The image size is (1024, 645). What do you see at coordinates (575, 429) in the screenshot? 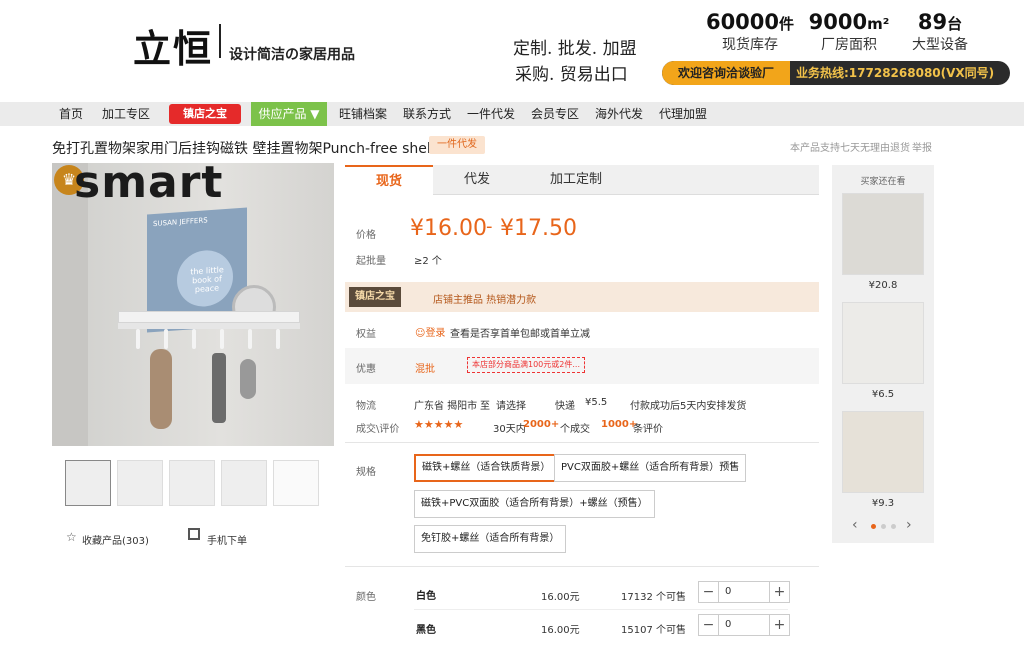
I see `deals-count-unit: 个成交` at bounding box center [575, 429].